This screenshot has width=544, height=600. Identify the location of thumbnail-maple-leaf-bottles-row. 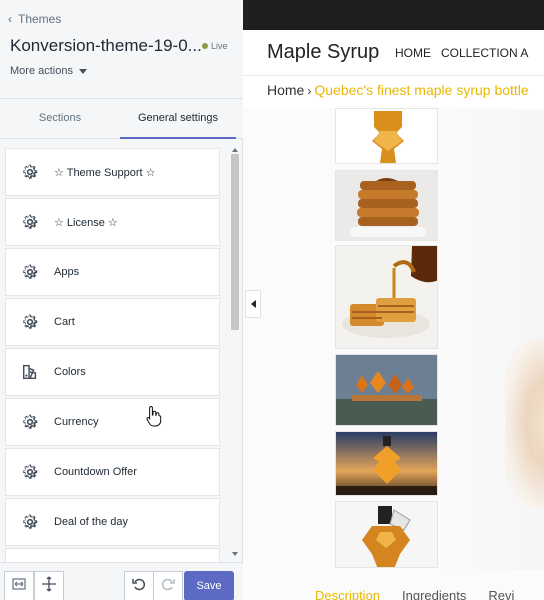
(386, 390).